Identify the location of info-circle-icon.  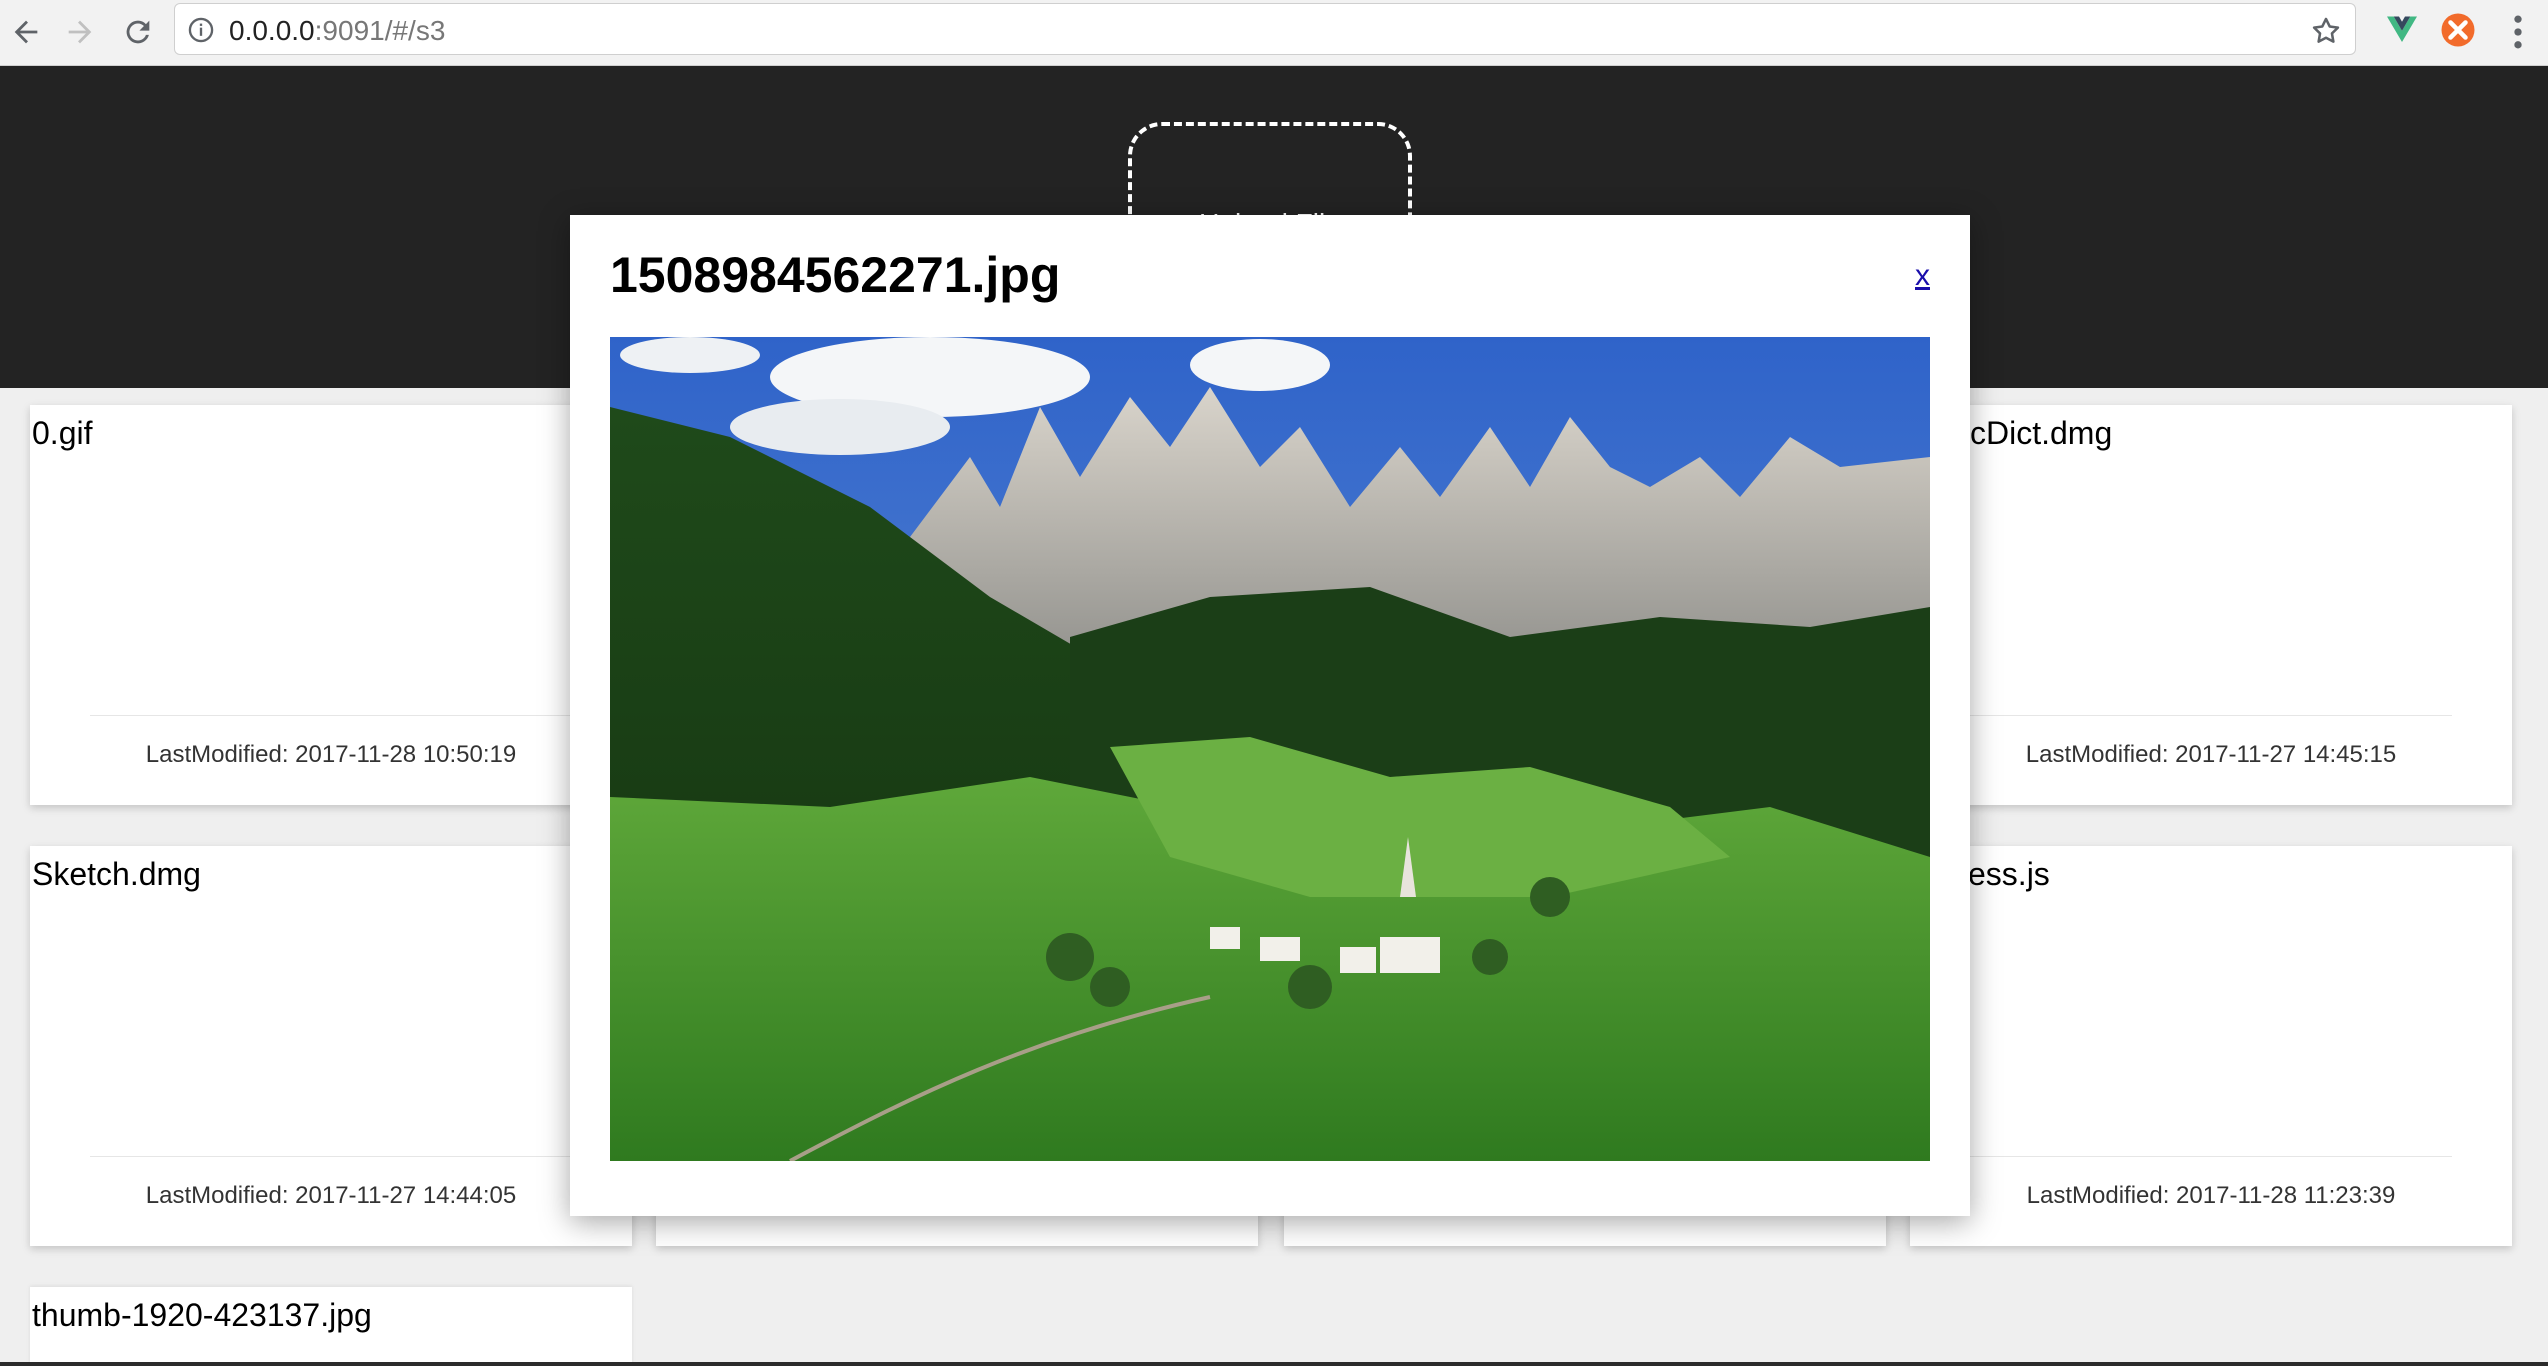
(201, 30).